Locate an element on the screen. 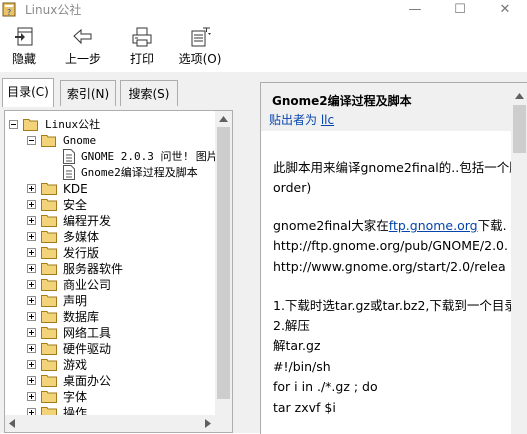  tree-item-category: 声明 is located at coordinates (119, 301).